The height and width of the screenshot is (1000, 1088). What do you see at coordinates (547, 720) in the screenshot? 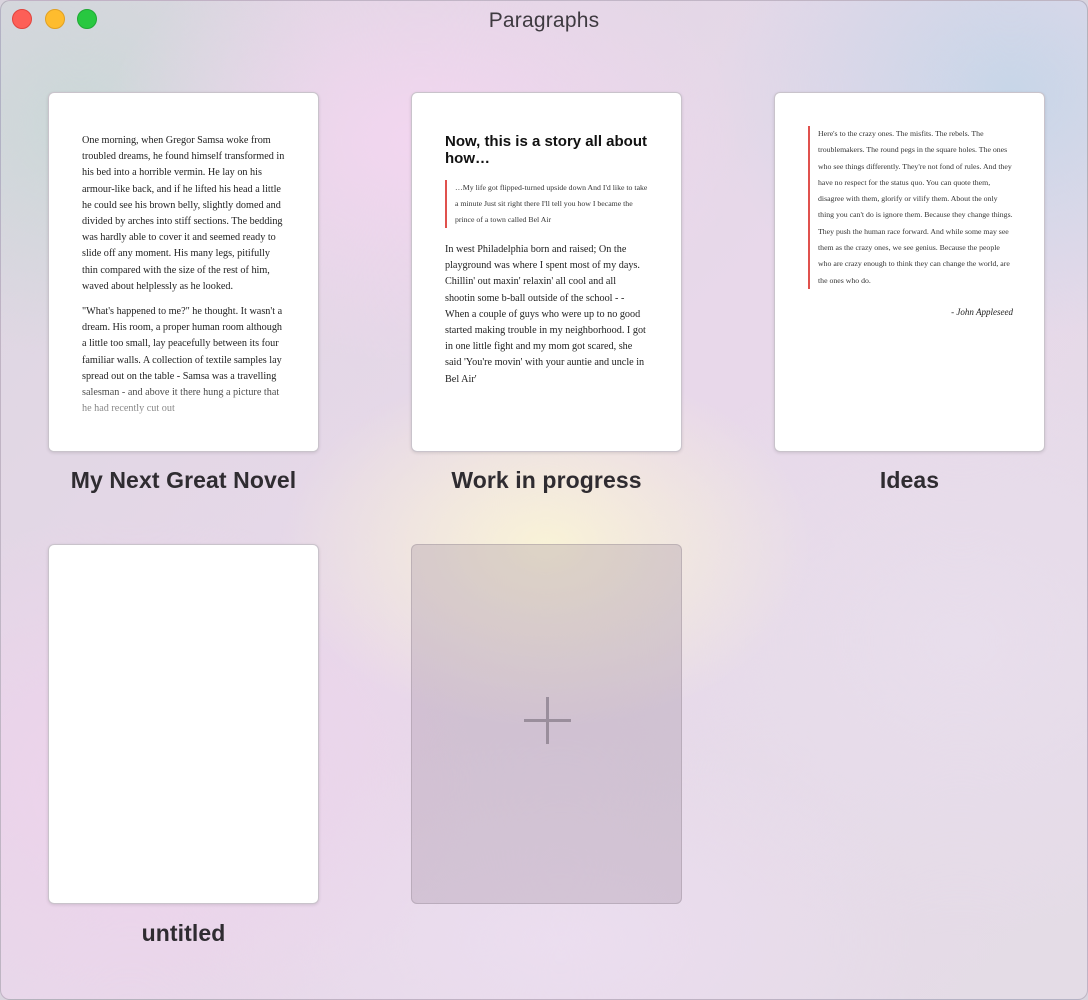
I see `plus-icon` at bounding box center [547, 720].